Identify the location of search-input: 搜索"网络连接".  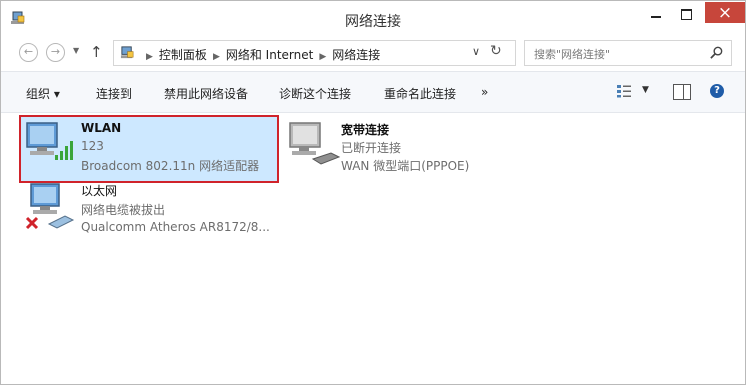
(628, 53).